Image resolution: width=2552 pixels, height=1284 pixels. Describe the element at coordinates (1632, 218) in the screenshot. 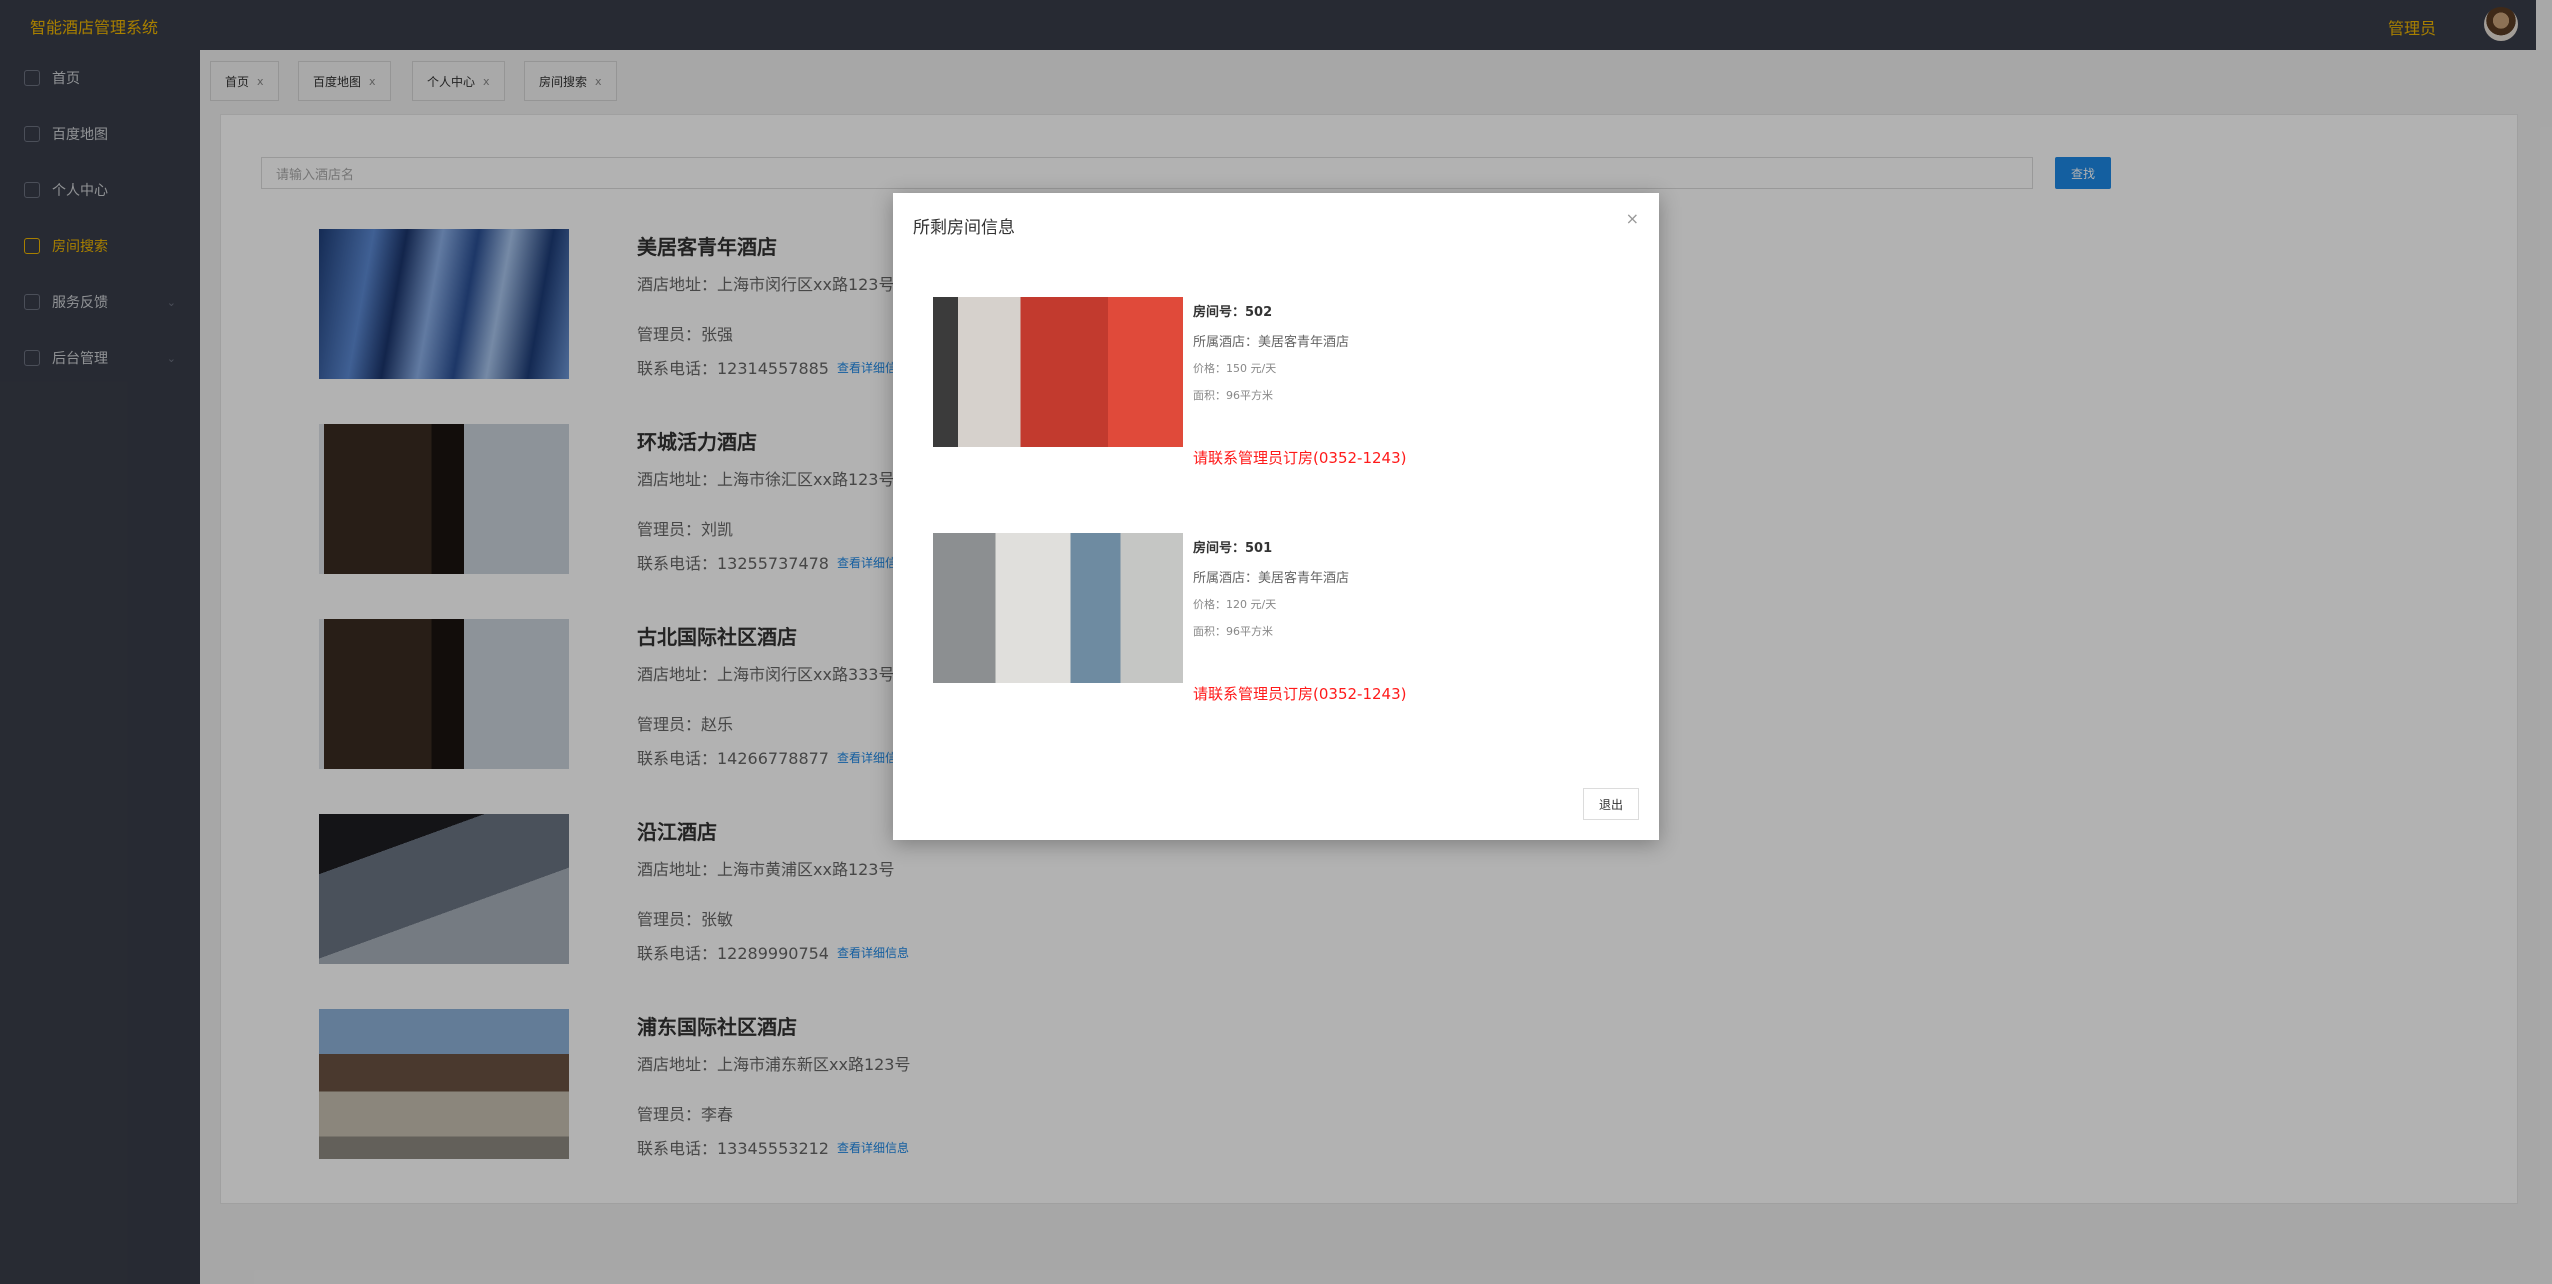

I see `close-icon: ×` at that location.